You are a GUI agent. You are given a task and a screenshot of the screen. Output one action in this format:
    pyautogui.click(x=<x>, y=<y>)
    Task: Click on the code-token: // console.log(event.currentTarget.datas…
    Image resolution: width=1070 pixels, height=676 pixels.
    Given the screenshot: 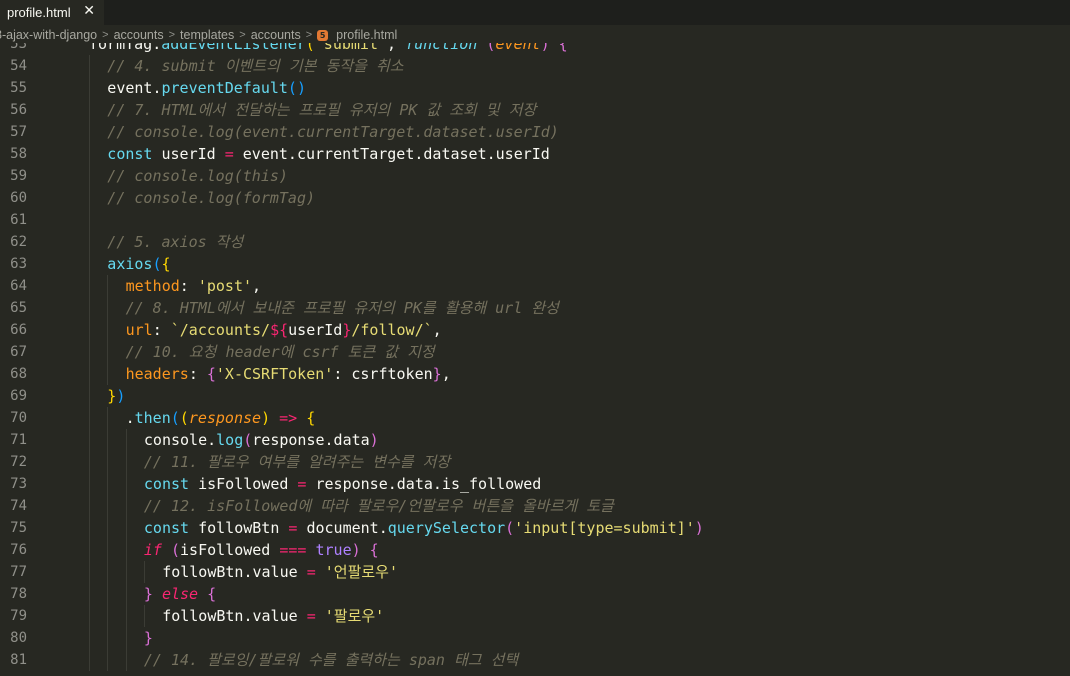 What is the action you would take?
    pyautogui.click(x=333, y=132)
    